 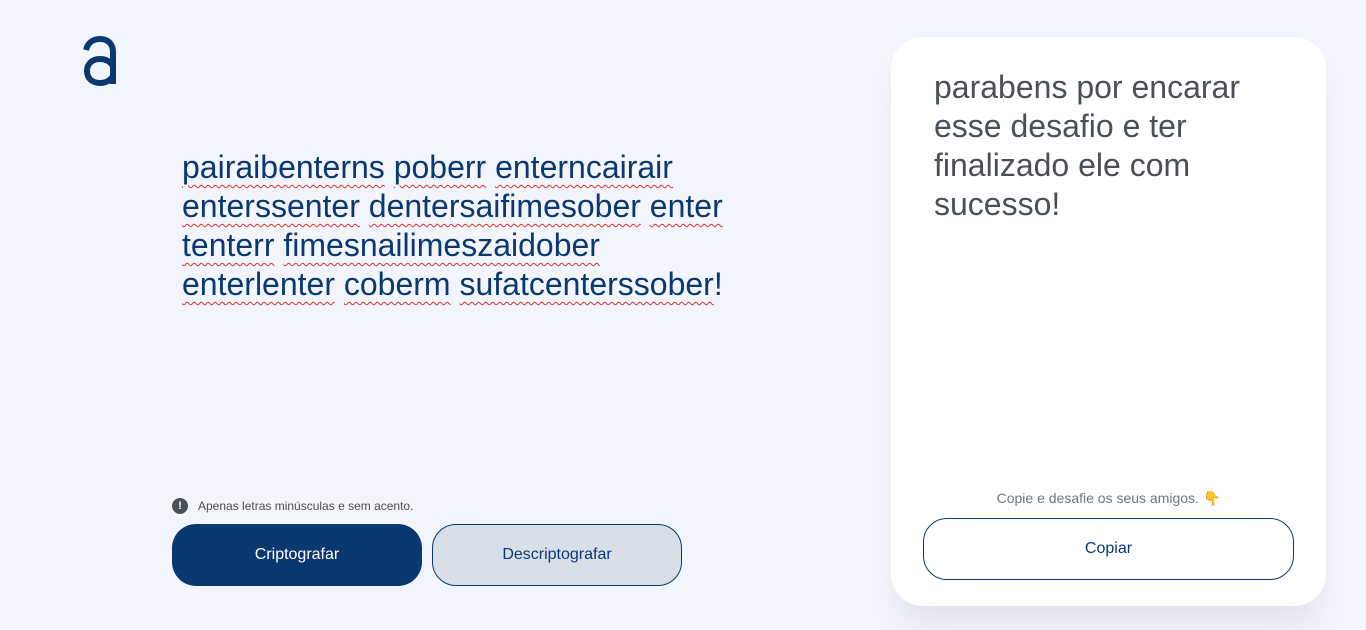 What do you see at coordinates (1097, 498) in the screenshot?
I see `output-note-text: Copie e desafie os seus amigos.` at bounding box center [1097, 498].